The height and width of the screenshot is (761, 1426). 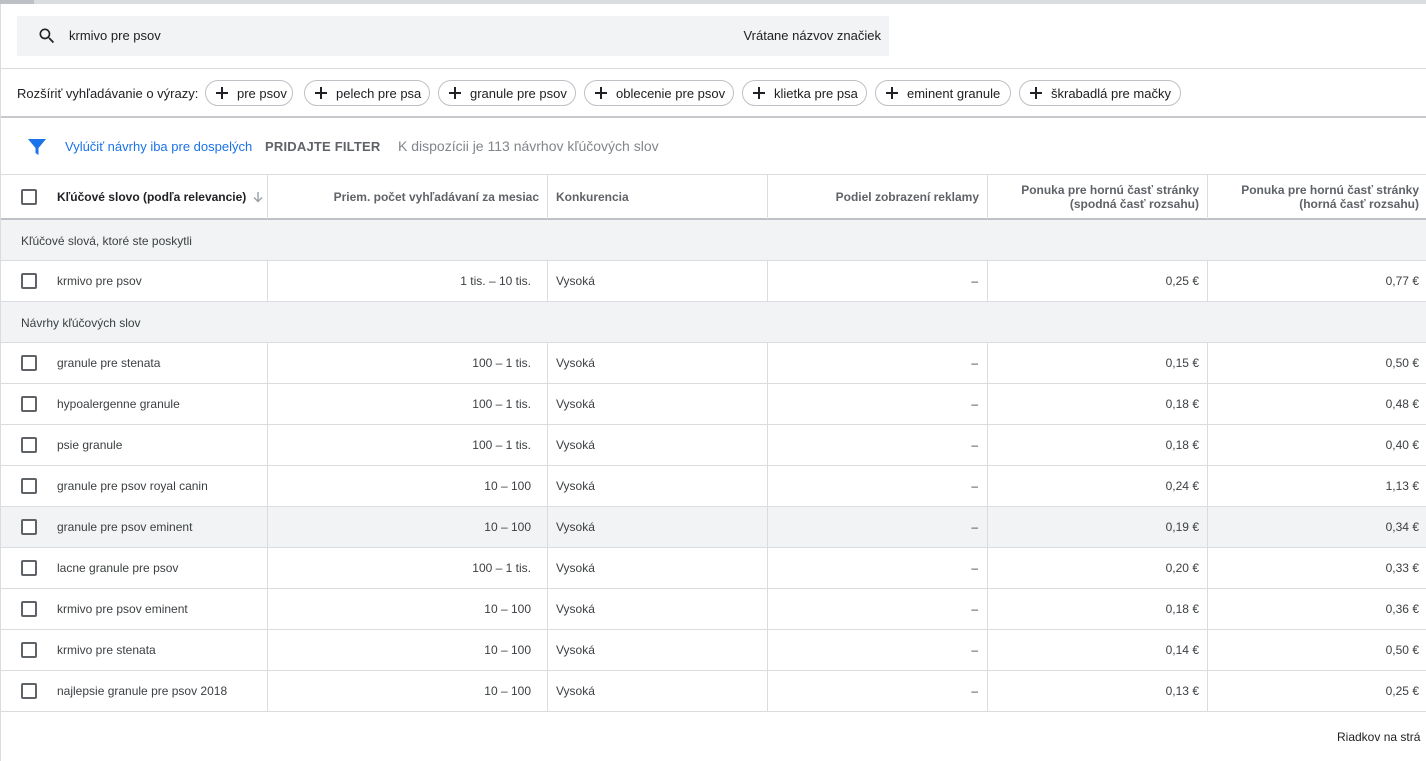 What do you see at coordinates (518, 93) in the screenshot?
I see `chip-label: granule pre psov` at bounding box center [518, 93].